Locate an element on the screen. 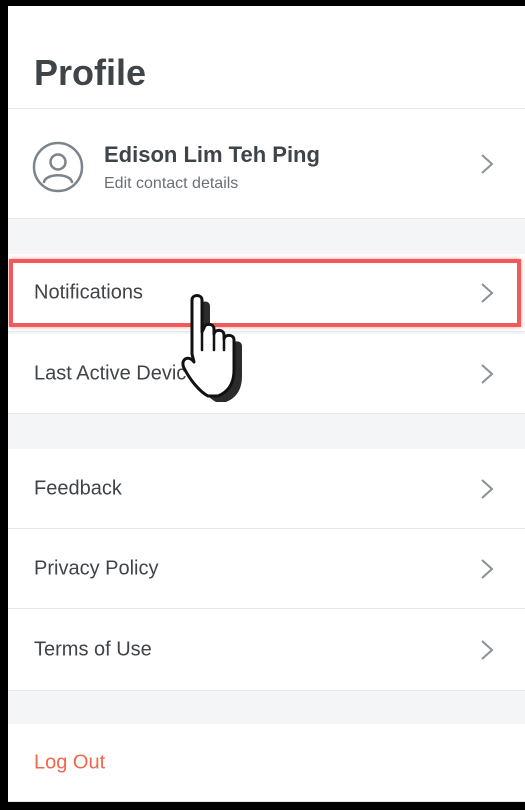  menu-item-label: Feedback is located at coordinates (78, 488).